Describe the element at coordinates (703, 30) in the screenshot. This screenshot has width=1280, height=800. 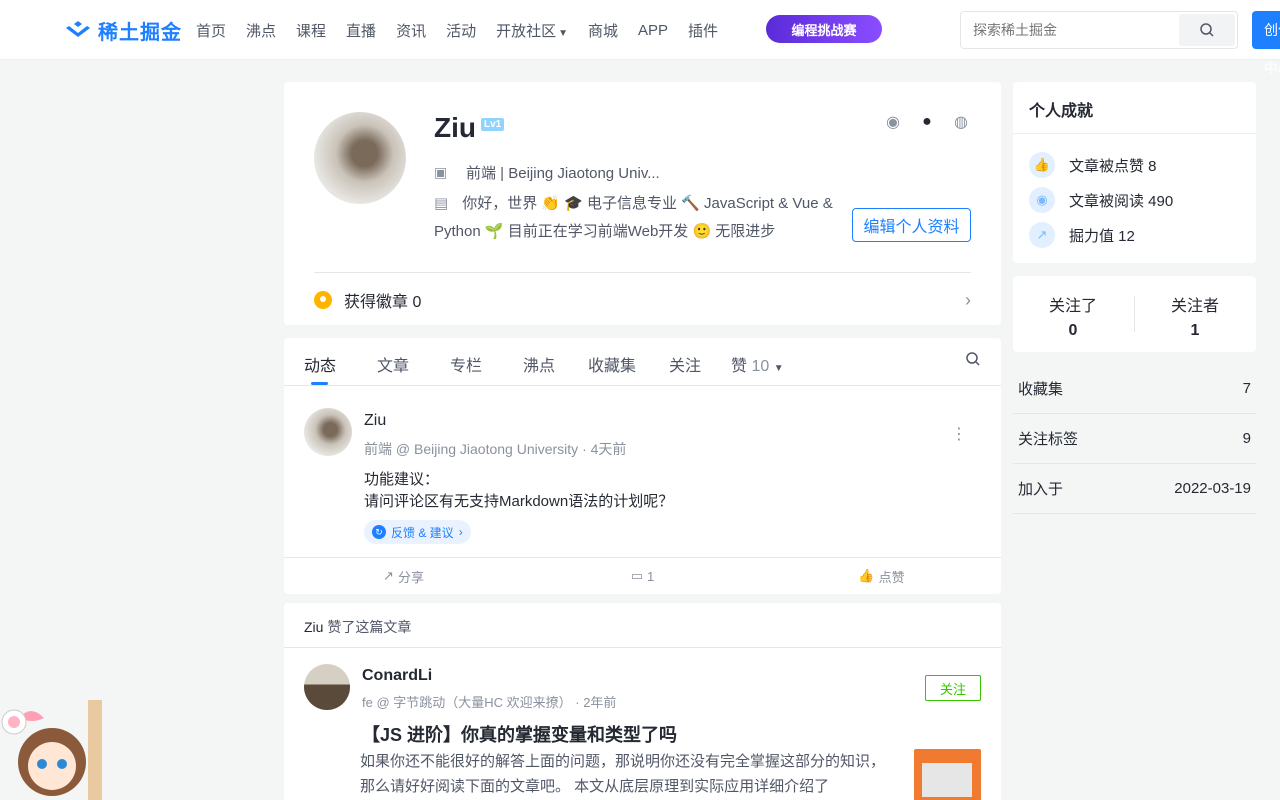
I see `nav-plugins: 插件` at that location.